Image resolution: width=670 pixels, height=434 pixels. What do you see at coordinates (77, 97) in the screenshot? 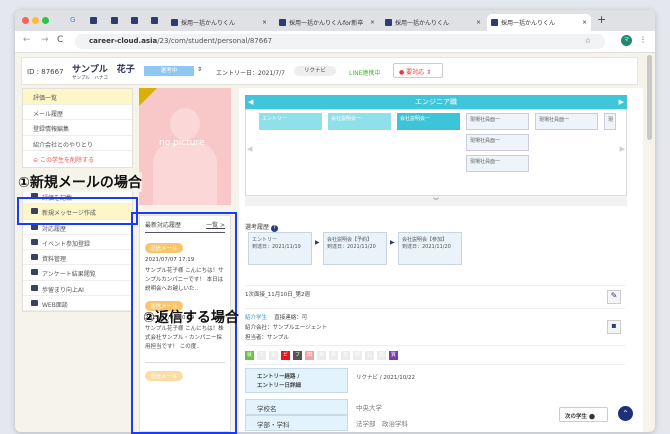
I see `menu-evaluations: 評価一覧` at bounding box center [77, 97].